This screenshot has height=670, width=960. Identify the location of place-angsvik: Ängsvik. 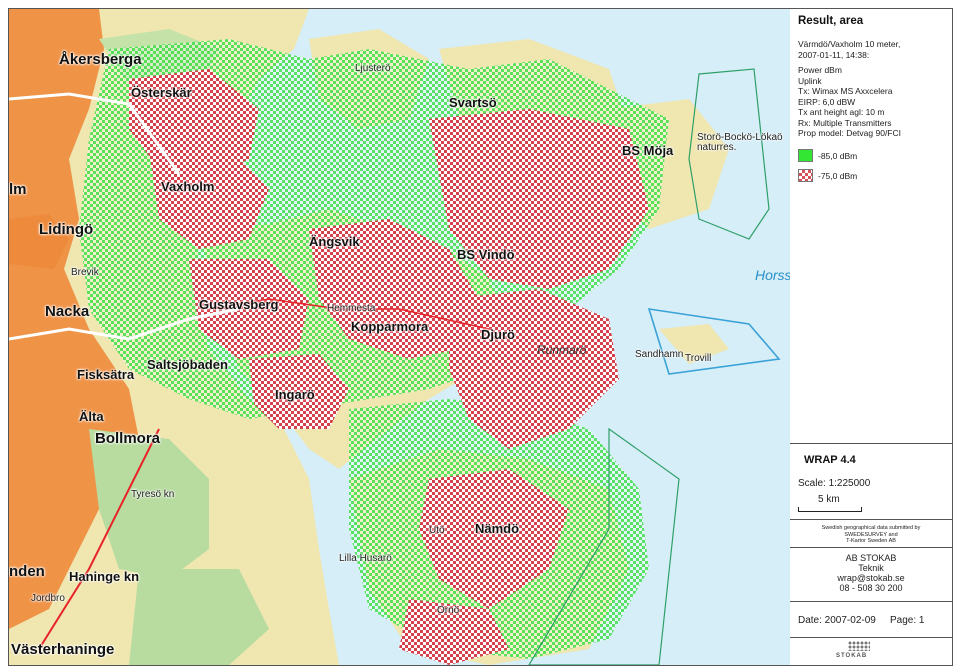
(334, 241).